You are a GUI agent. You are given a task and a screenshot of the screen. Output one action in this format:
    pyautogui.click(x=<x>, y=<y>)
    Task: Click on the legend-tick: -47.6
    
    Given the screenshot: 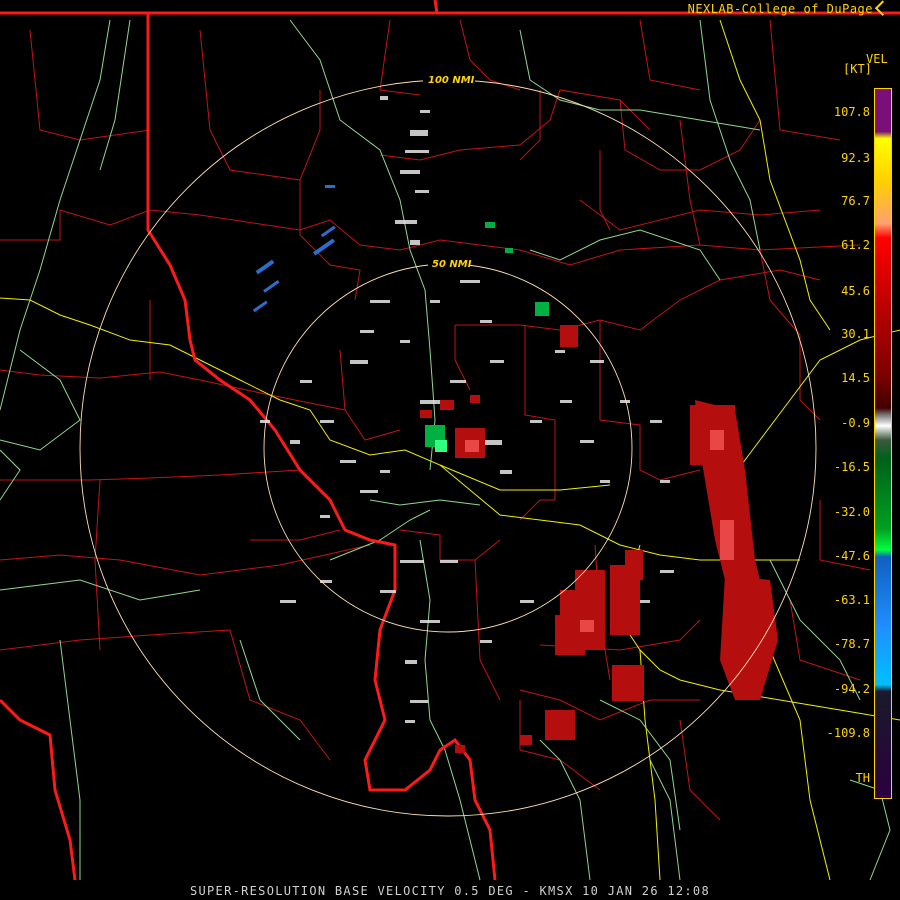 What is the action you would take?
    pyautogui.click(x=851, y=556)
    